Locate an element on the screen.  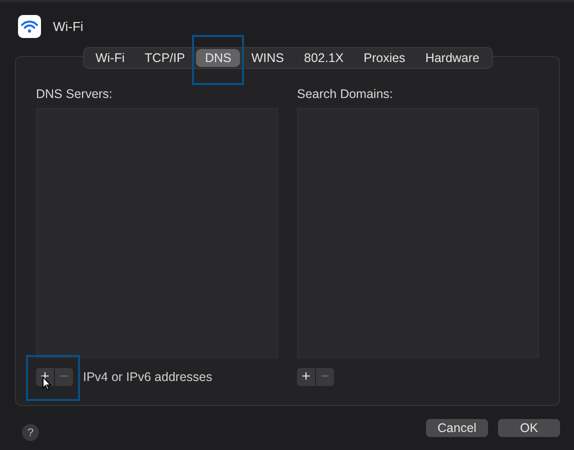
tab: Proxies is located at coordinates (384, 58).